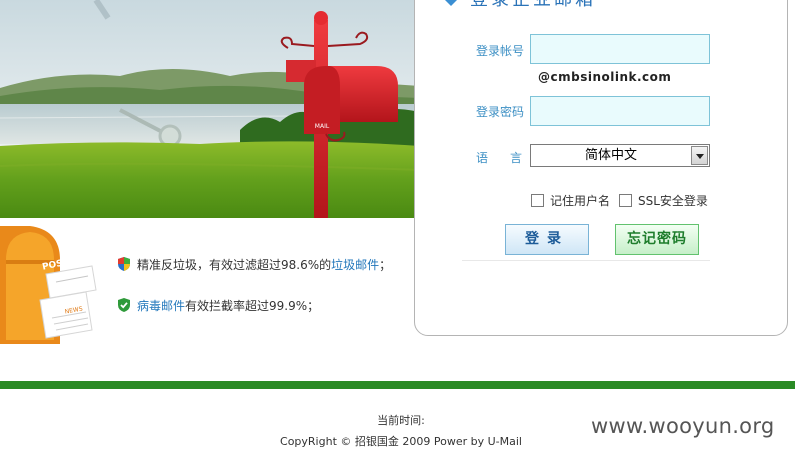  What do you see at coordinates (673, 201) in the screenshot?
I see `ssl-login-label: SSL安全登录` at bounding box center [673, 201].